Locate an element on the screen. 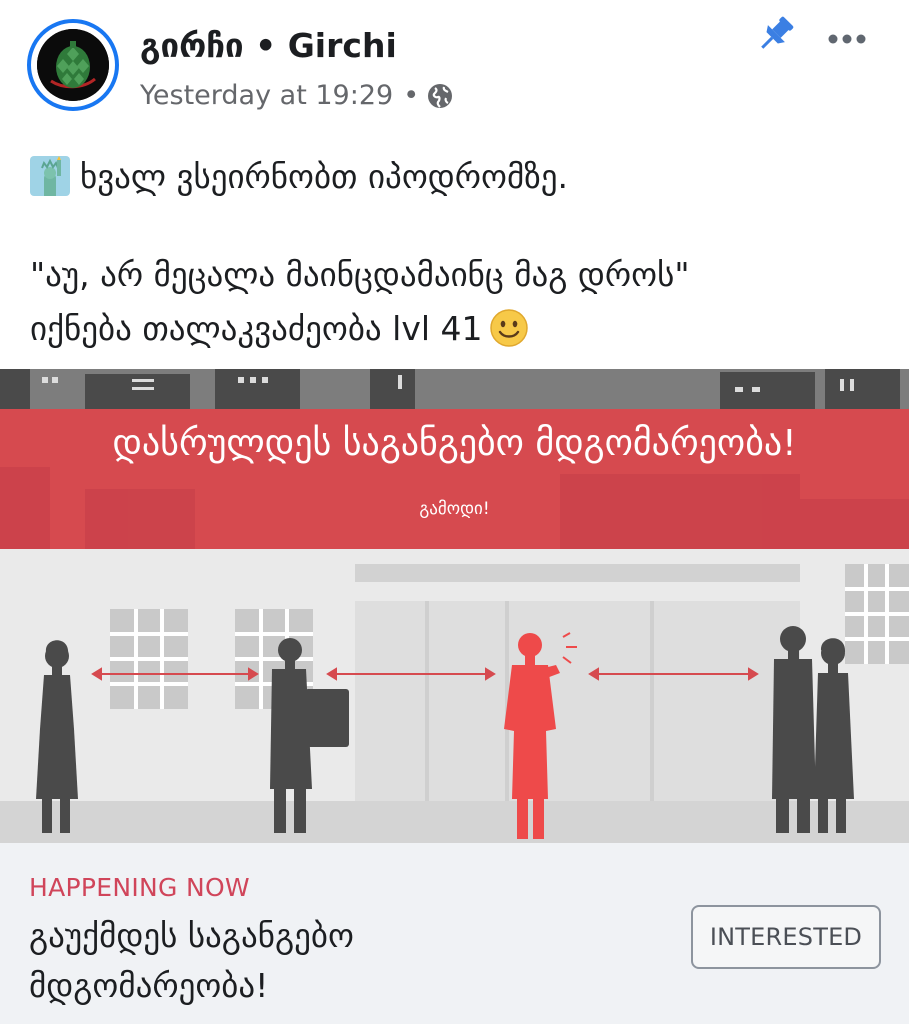 This screenshot has width=909, height=1024. event-title-line-2: მდგომარეობა! is located at coordinates (149, 985).